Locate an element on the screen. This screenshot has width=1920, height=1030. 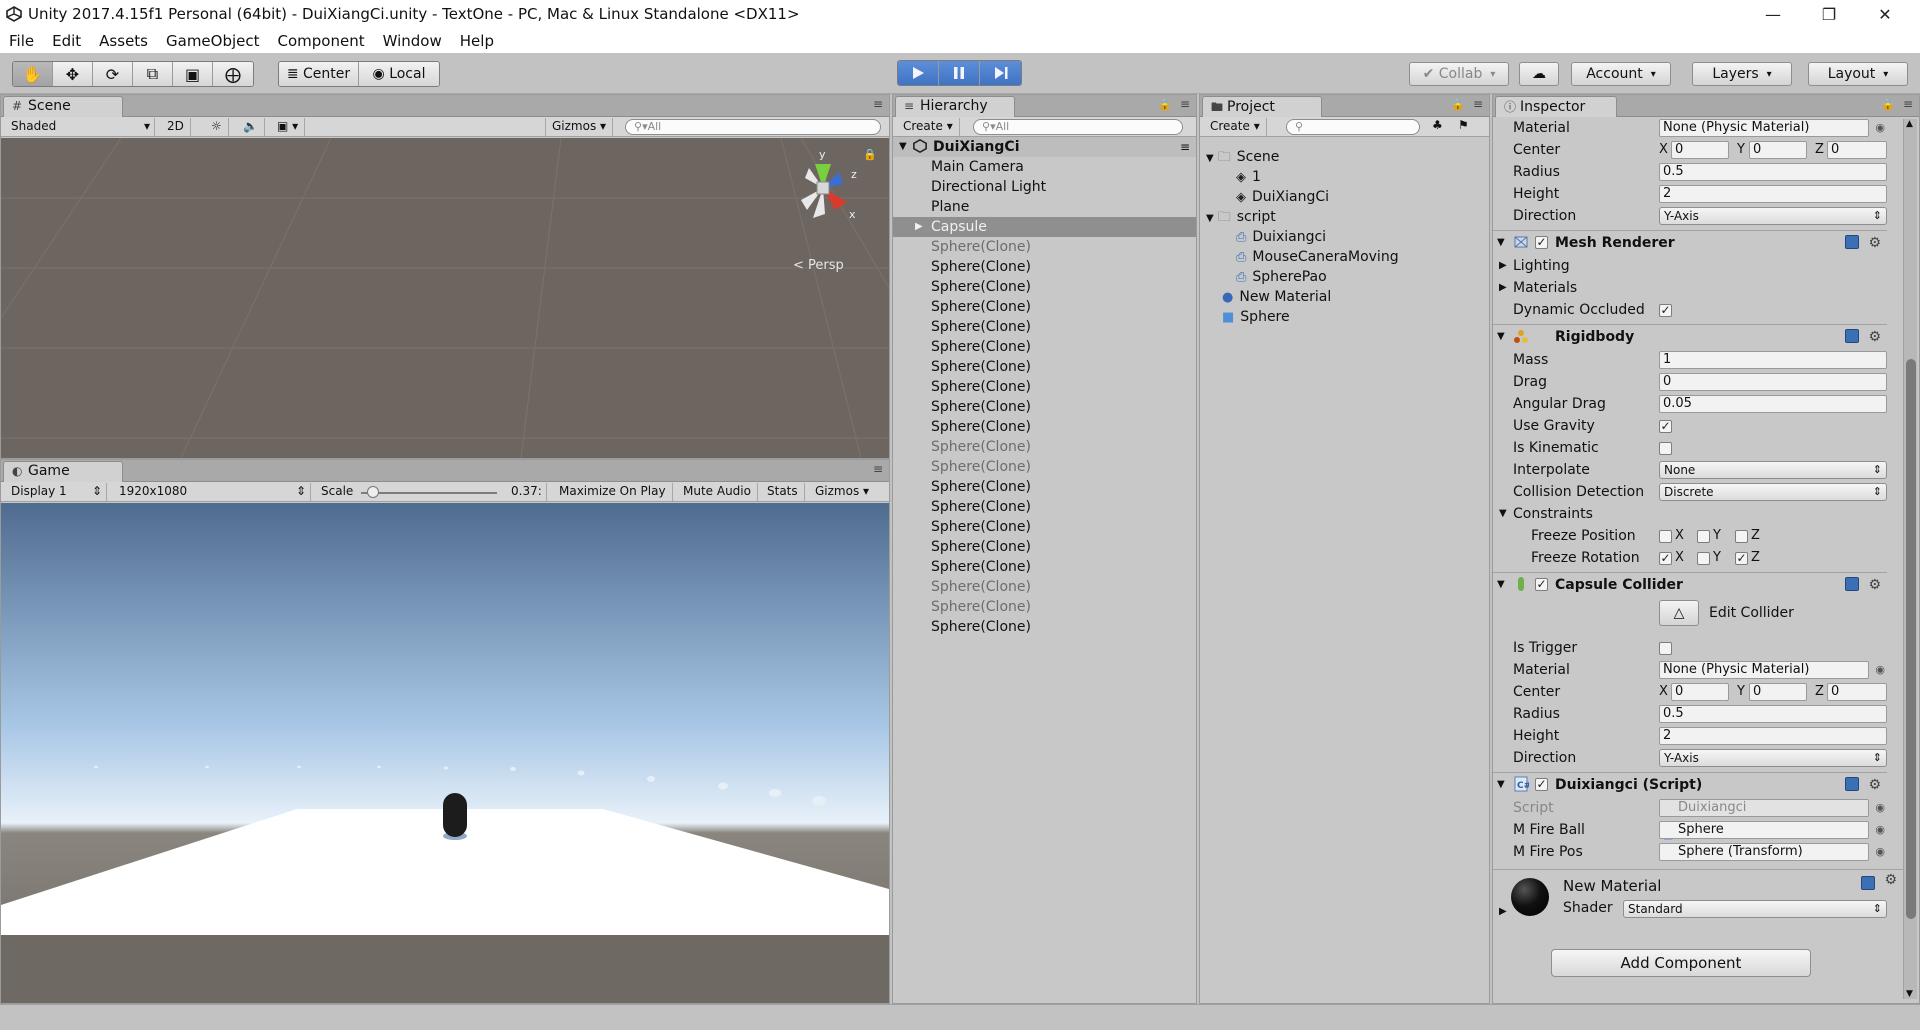
mass-field: 1 is located at coordinates (1773, 360).